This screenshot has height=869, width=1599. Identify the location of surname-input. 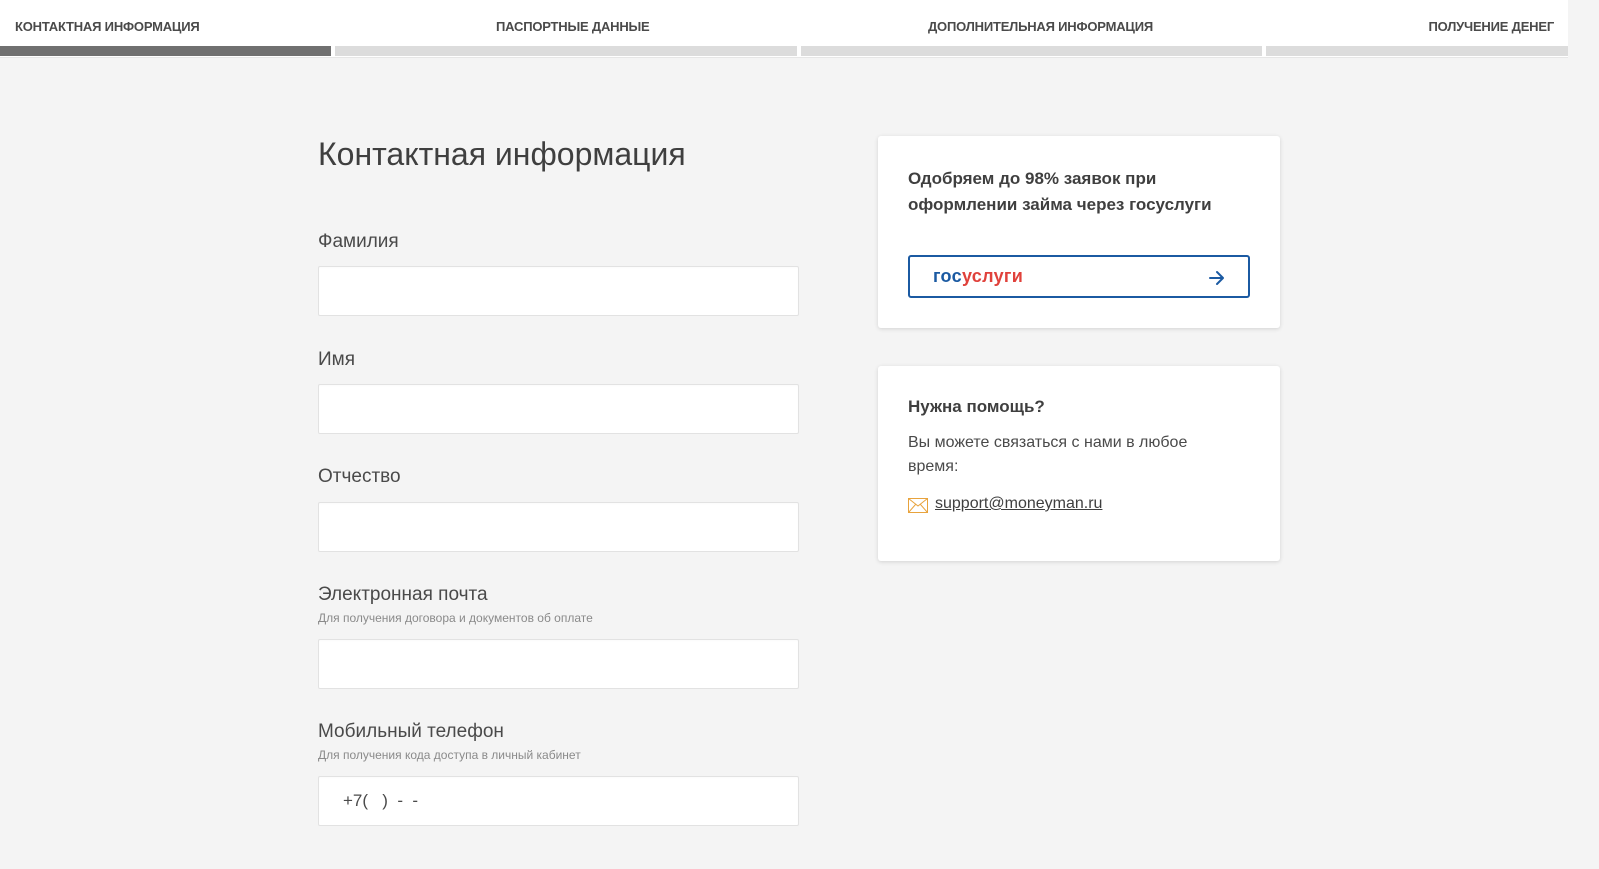
(558, 291).